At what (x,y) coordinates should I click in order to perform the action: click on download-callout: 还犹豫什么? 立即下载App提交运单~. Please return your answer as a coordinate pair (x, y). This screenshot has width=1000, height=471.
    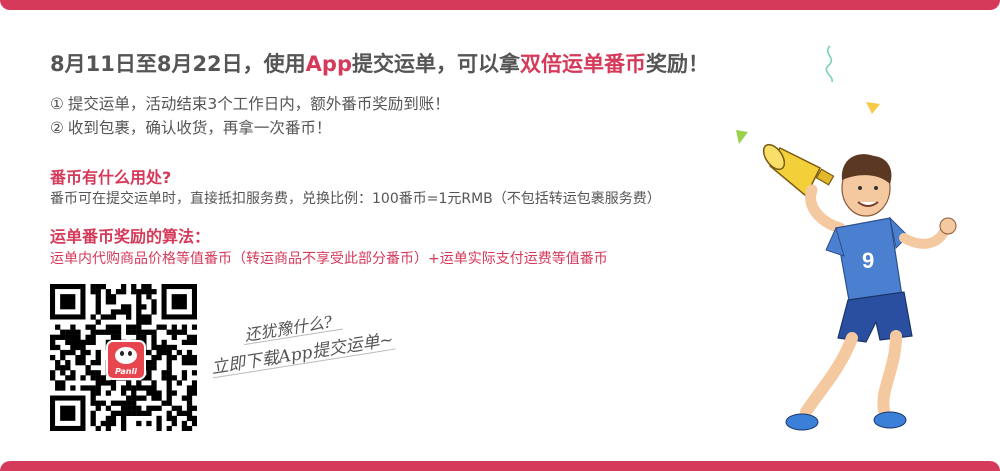
    Looking at the image, I should click on (309, 347).